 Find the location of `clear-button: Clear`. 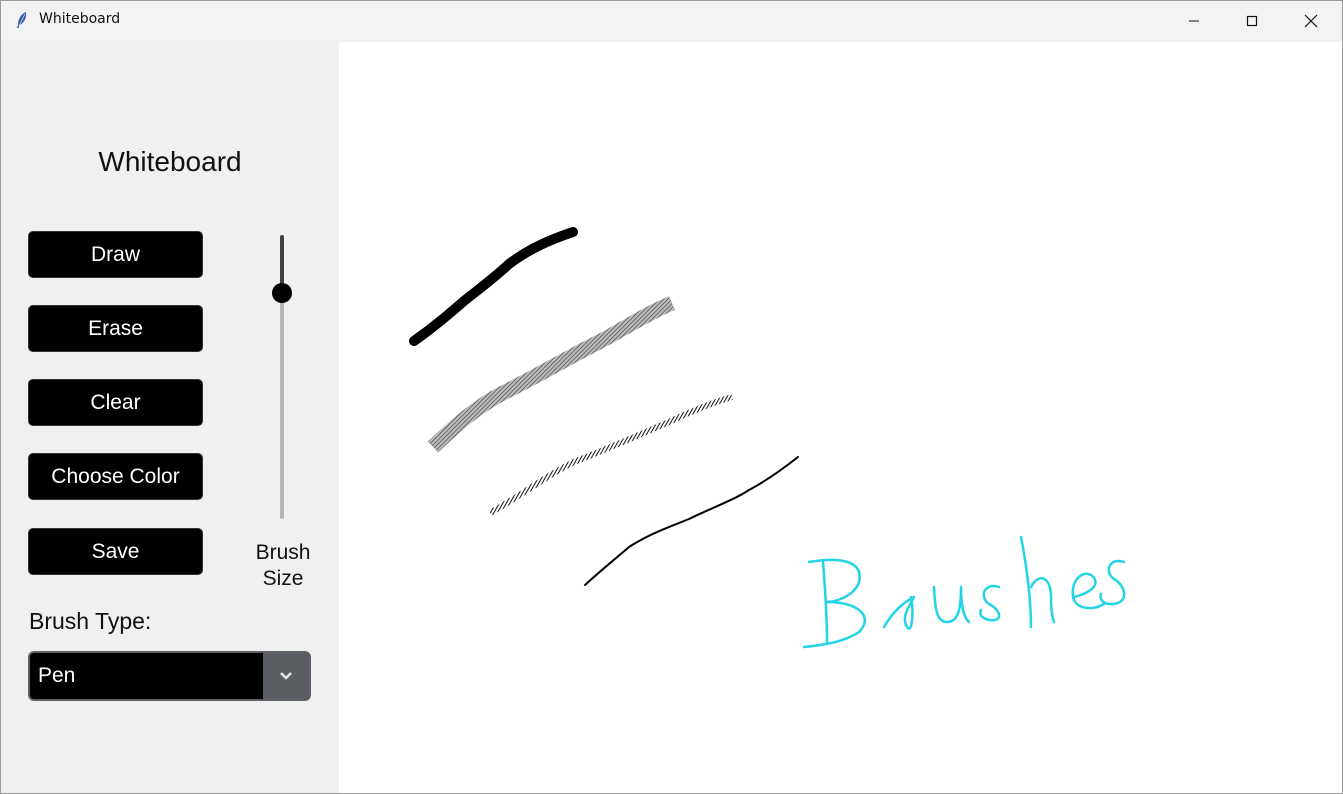

clear-button: Clear is located at coordinates (115, 402).